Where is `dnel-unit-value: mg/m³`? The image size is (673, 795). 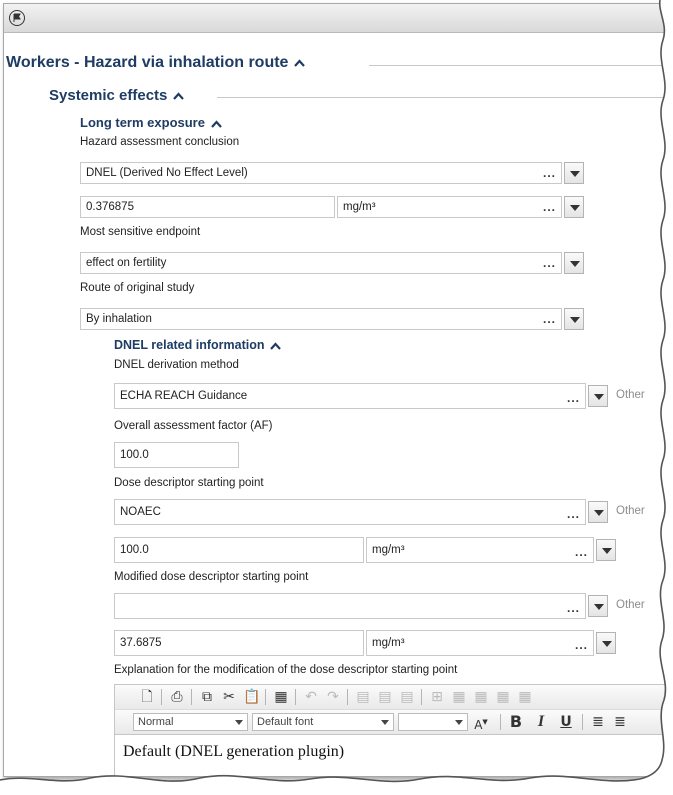 dnel-unit-value: mg/m³ is located at coordinates (359, 207).